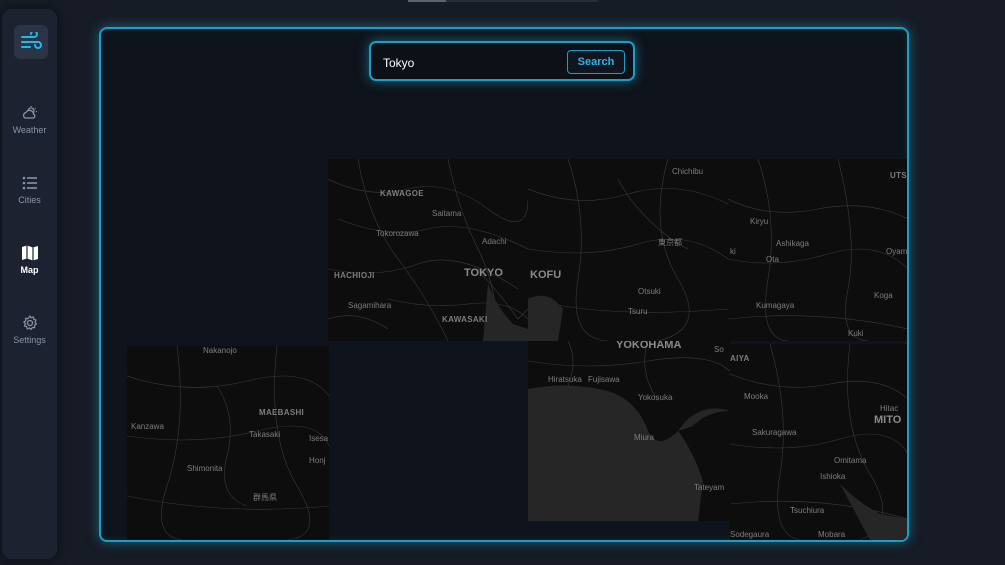 This screenshot has height=565, width=1005. Describe the element at coordinates (740, 358) in the screenshot. I see `map-label: AIYA` at that location.